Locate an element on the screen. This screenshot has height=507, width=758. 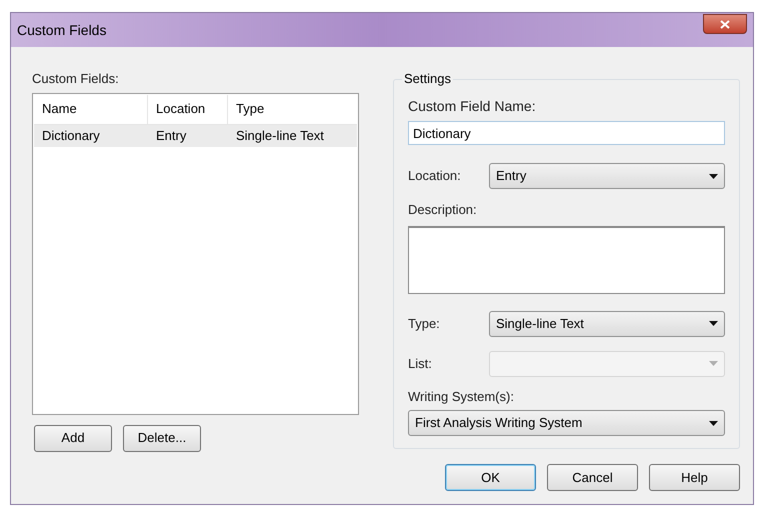
table-cell-text: Single-line Text is located at coordinates (280, 135).